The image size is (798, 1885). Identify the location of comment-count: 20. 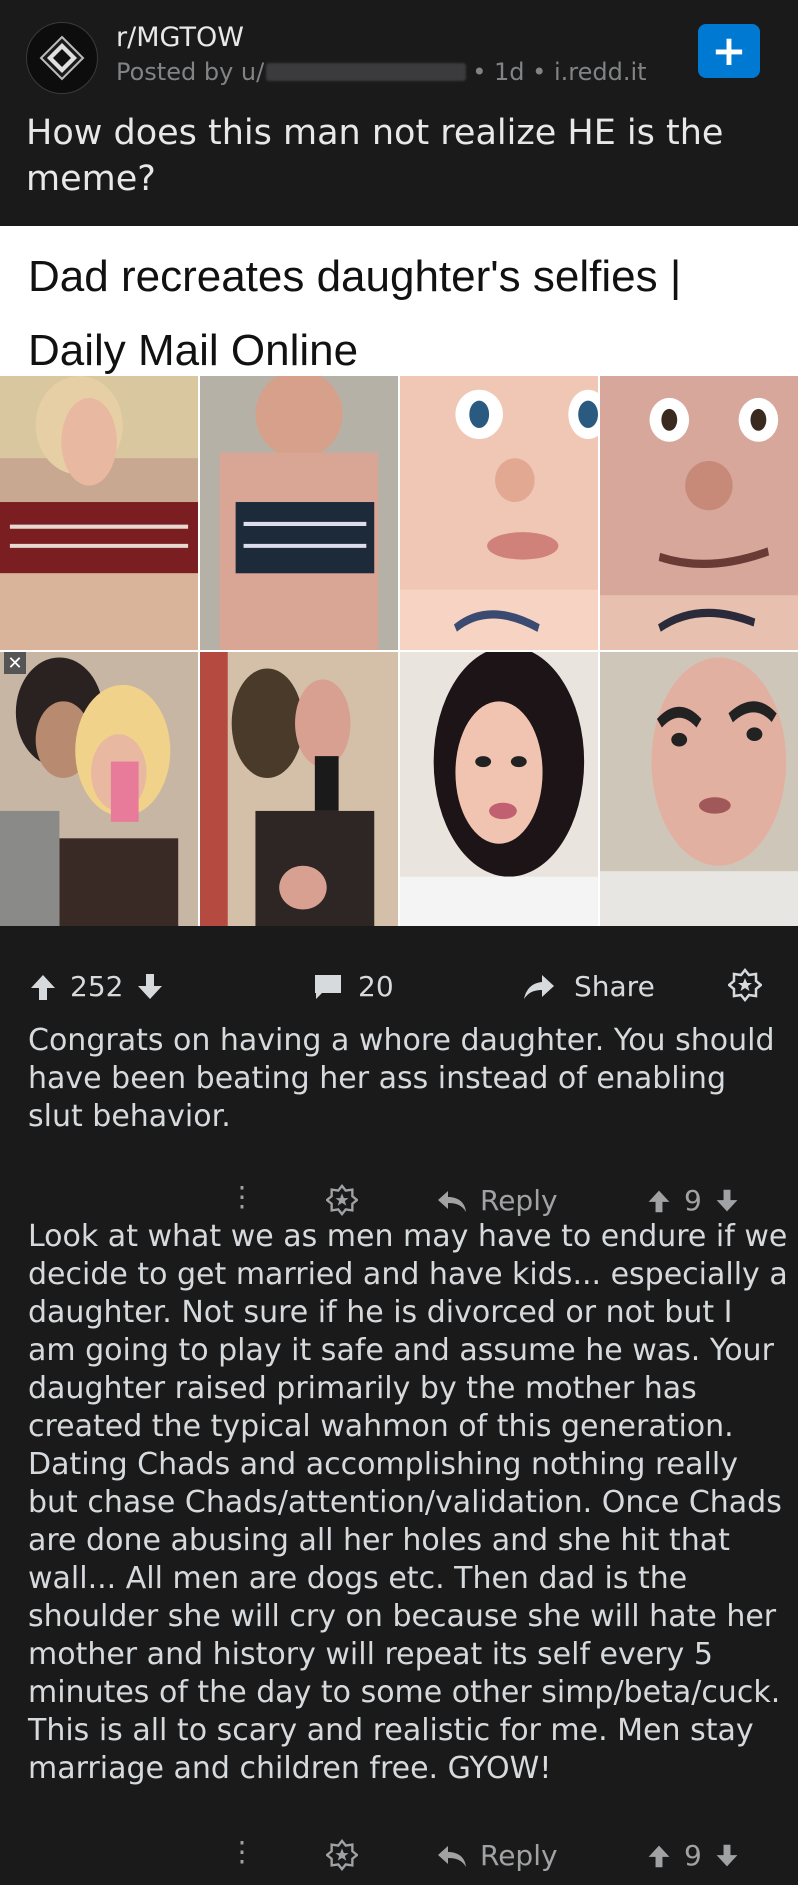
(376, 986).